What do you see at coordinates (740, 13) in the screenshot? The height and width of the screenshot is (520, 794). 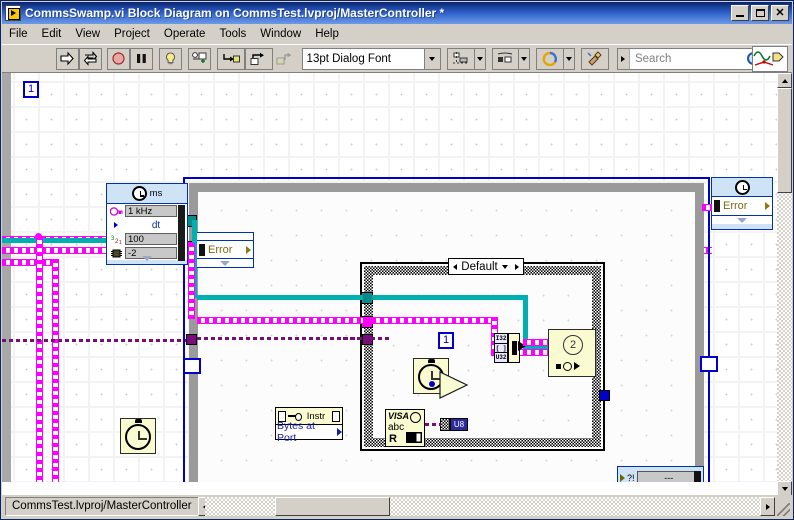 I see `minimize-button` at bounding box center [740, 13].